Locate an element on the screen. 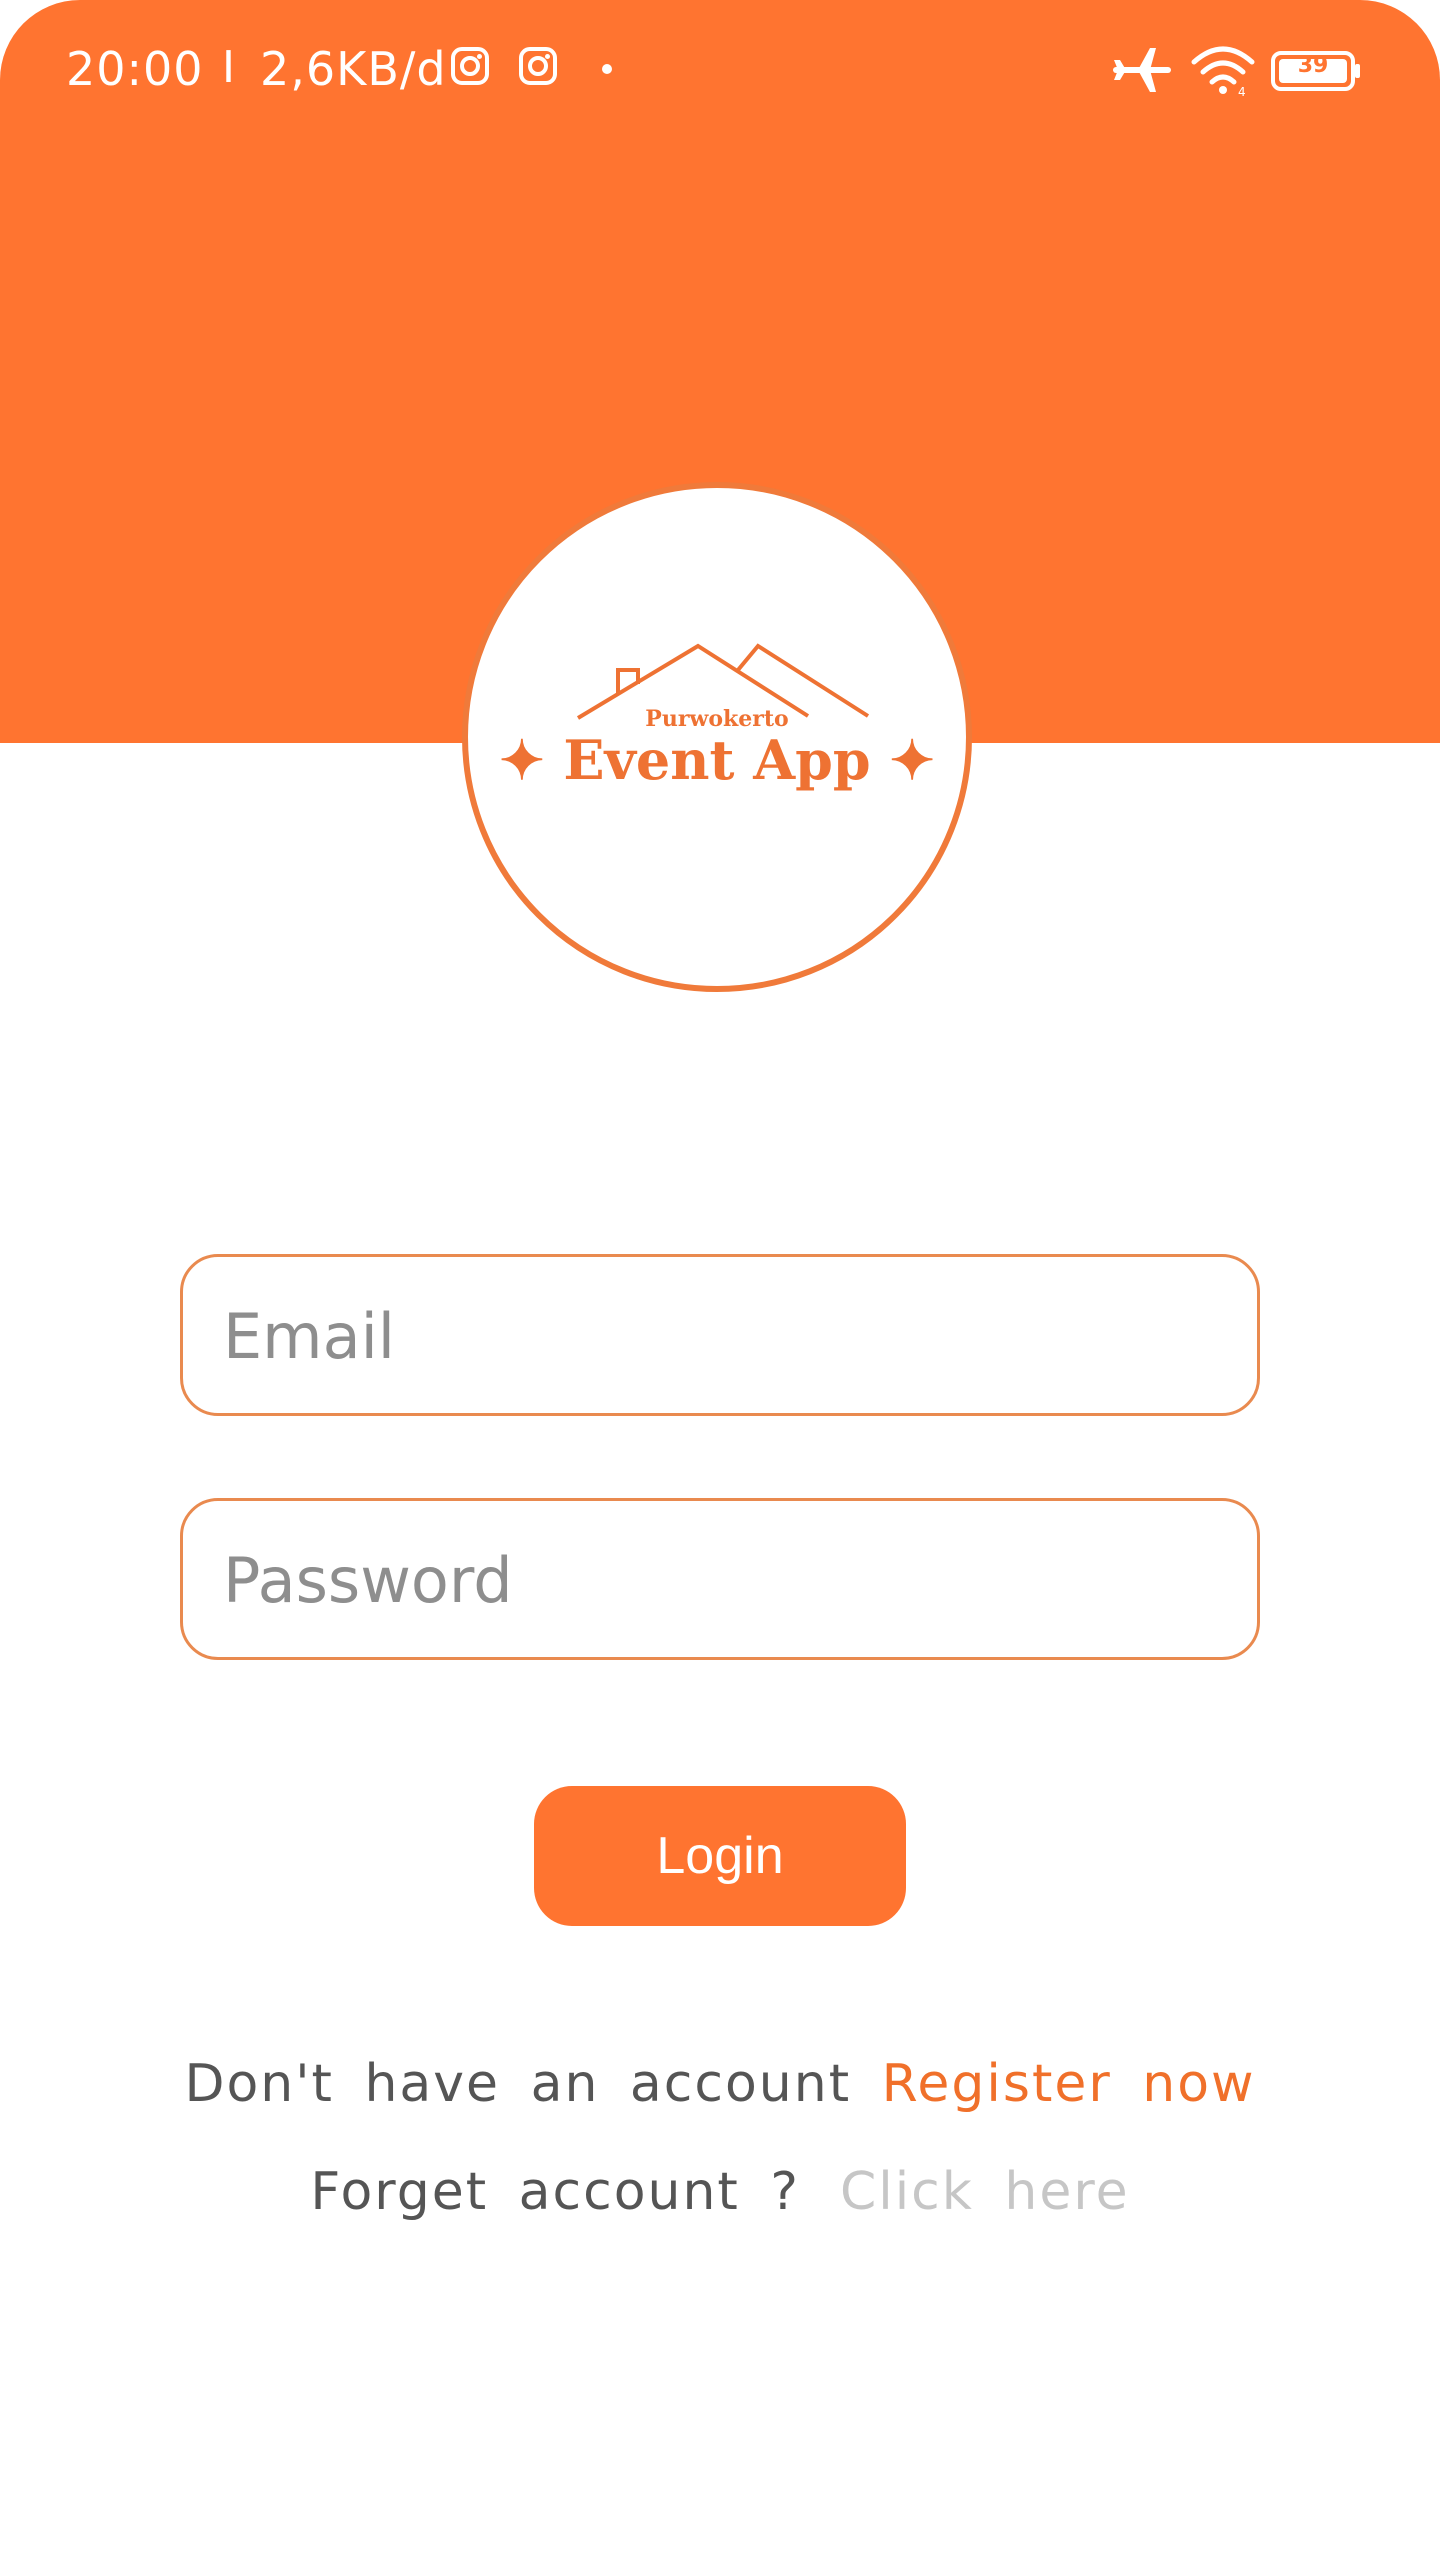 The width and height of the screenshot is (1440, 2552). email-input is located at coordinates (723, 1336).